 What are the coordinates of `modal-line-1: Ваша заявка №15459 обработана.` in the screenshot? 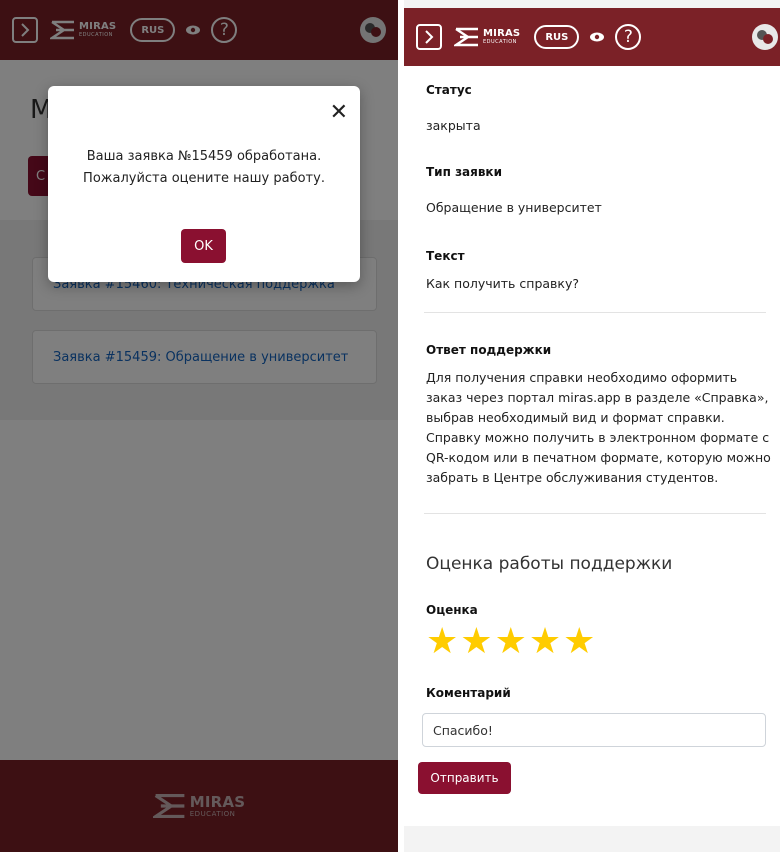 It's located at (204, 156).